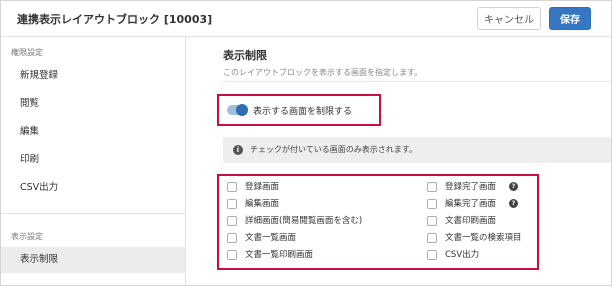  Describe the element at coordinates (481, 256) in the screenshot. I see `checkbox-csv-export: CSV出力` at that location.